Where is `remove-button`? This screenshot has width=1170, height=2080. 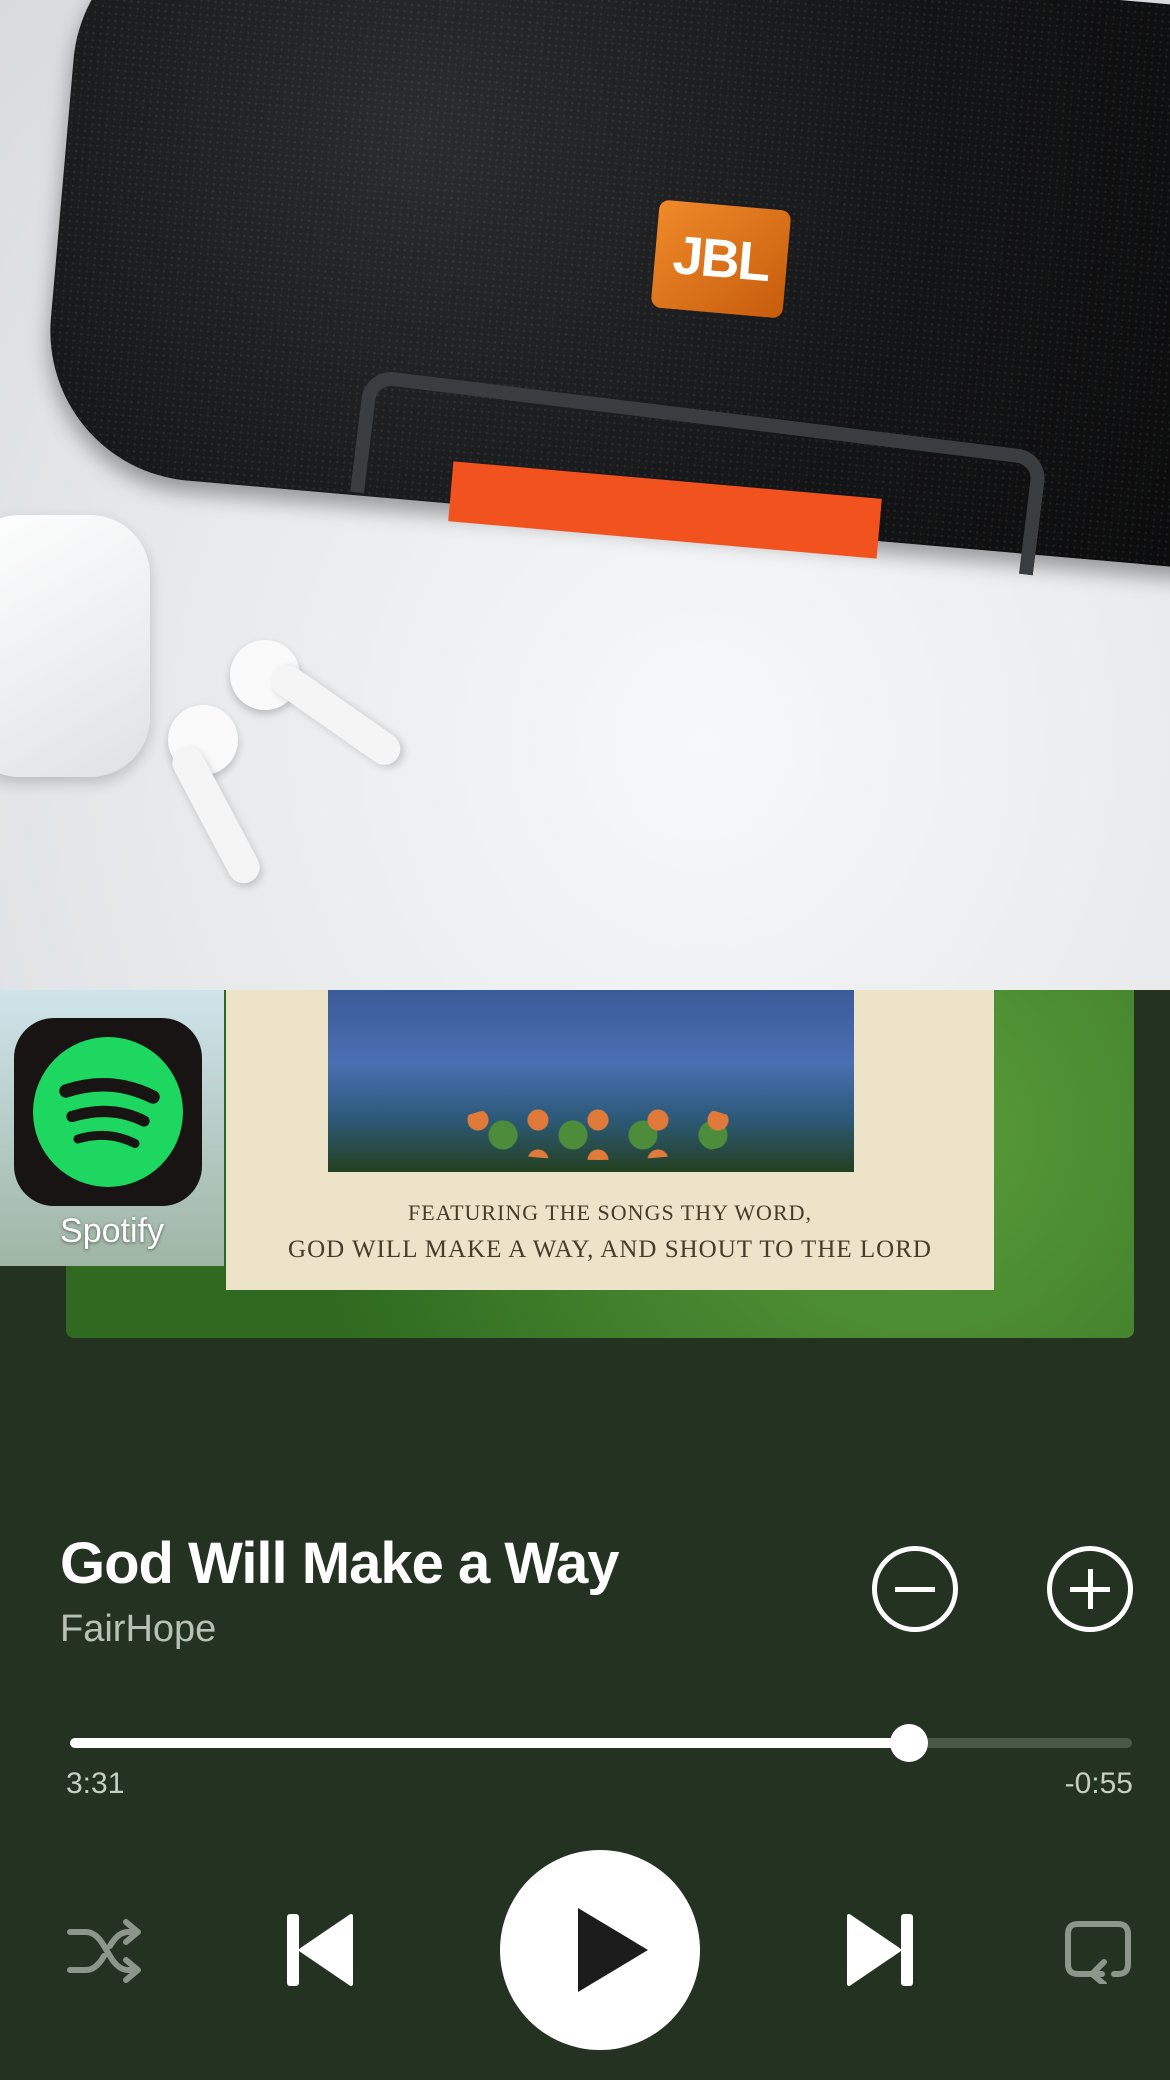 remove-button is located at coordinates (915, 1589).